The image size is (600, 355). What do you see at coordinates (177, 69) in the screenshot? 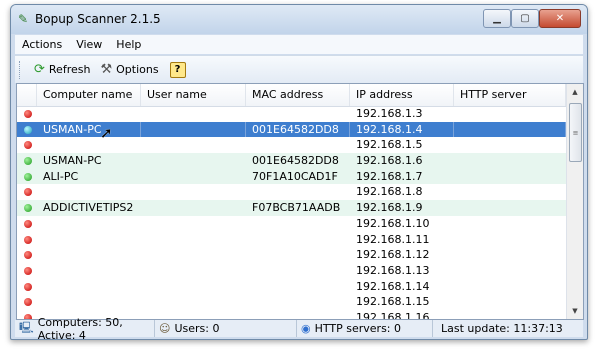
I see `help-button: ?` at bounding box center [177, 69].